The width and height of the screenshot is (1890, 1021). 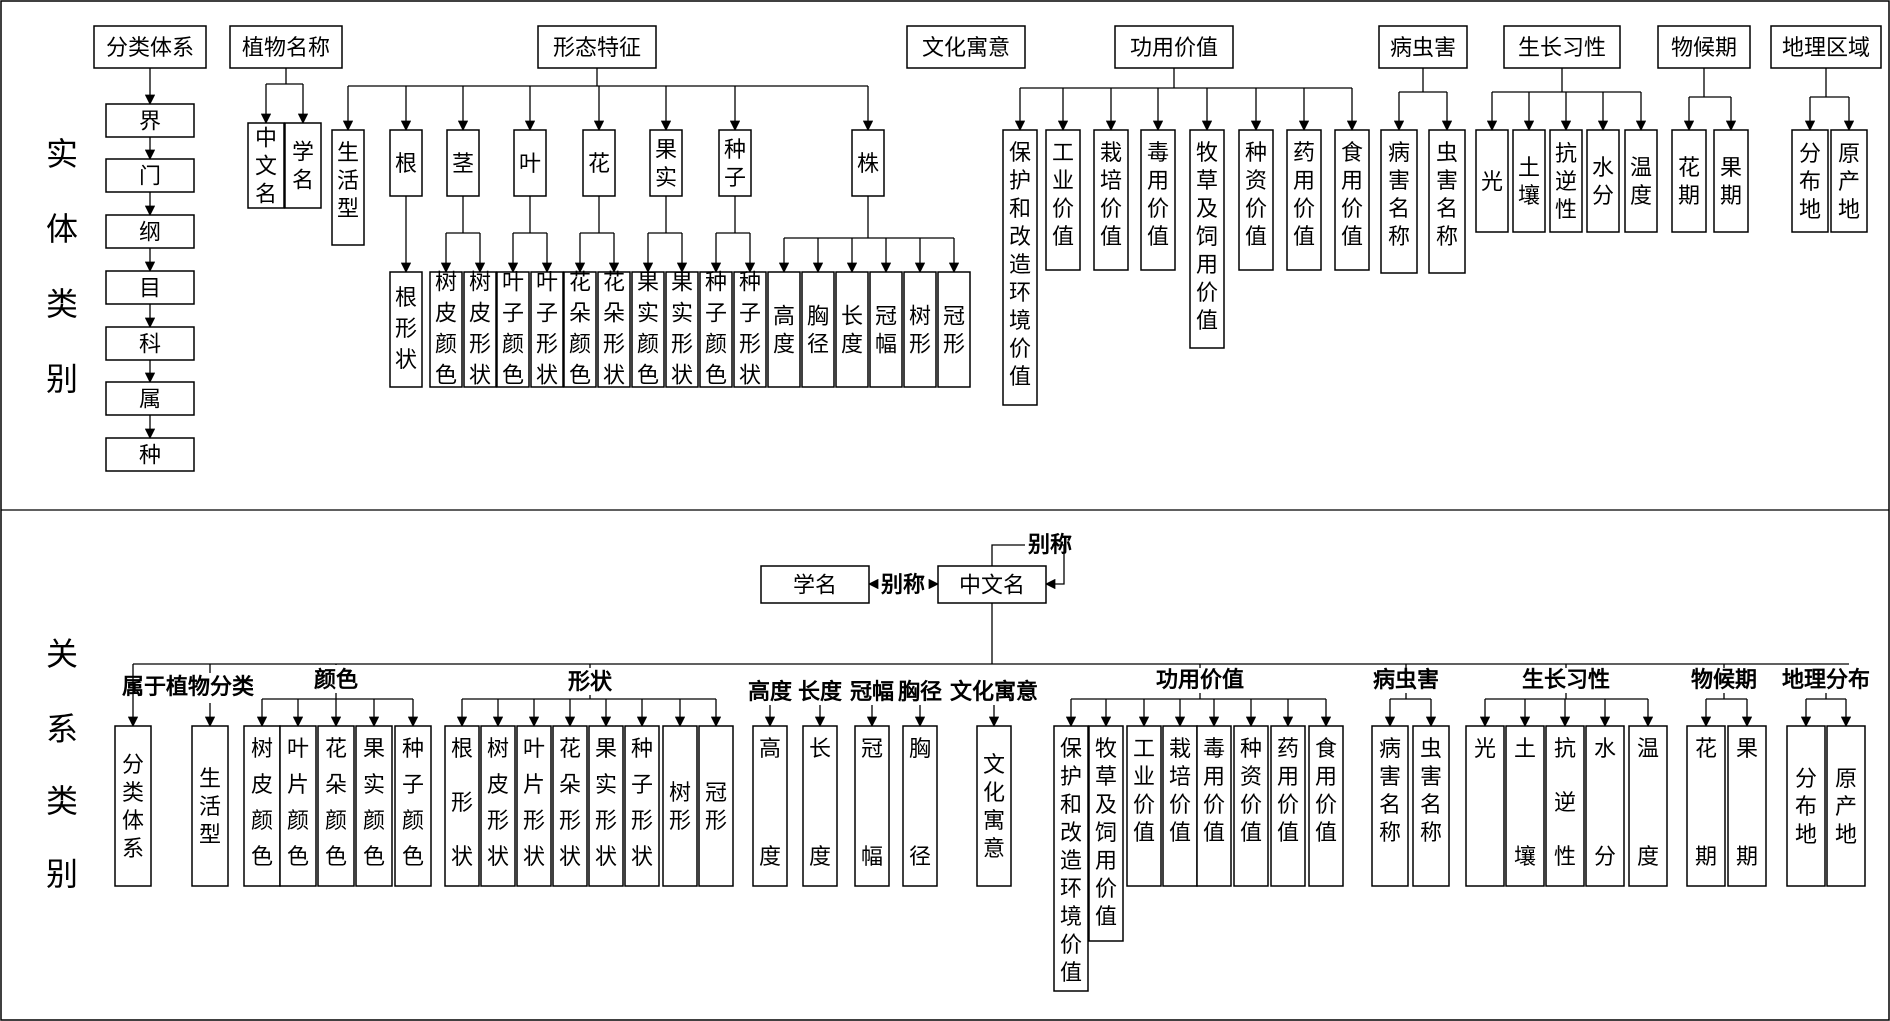 I want to click on rel-target-life-form: 生活型, so click(x=210, y=806).